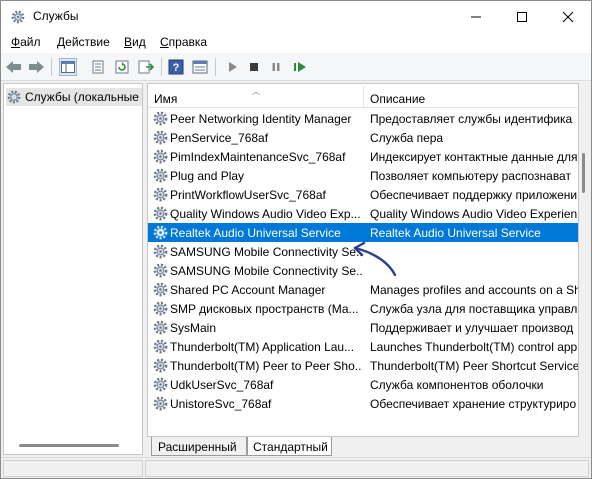 This screenshot has width=592, height=479. What do you see at coordinates (584, 260) in the screenshot?
I see `list-vertical-scrollbar` at bounding box center [584, 260].